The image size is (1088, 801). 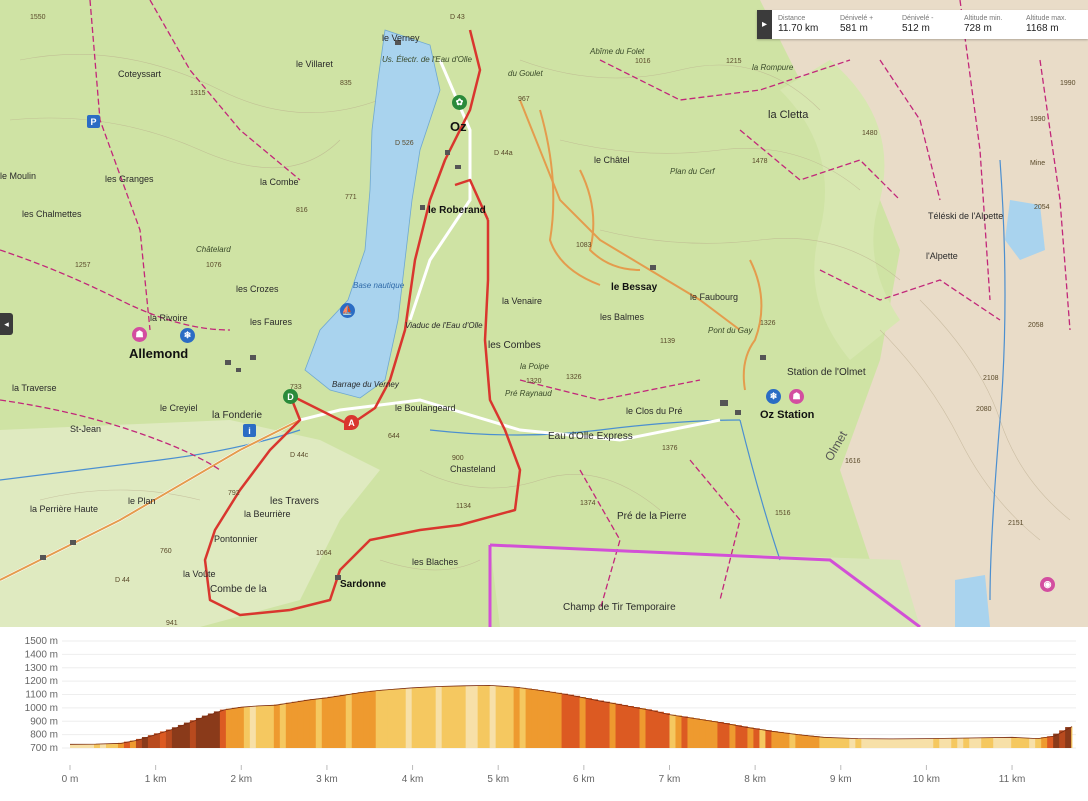 I want to click on label-pontonnier: Pontonnier, so click(x=236, y=539).